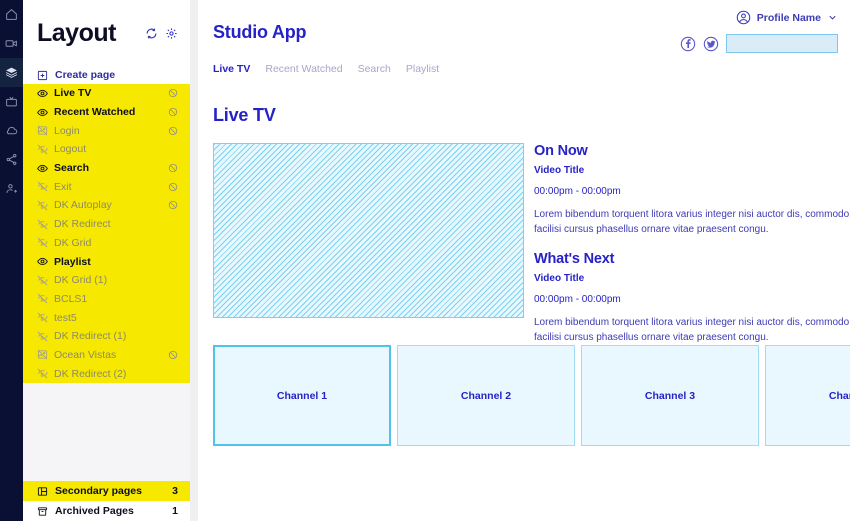 The width and height of the screenshot is (850, 521). What do you see at coordinates (151, 33) in the screenshot?
I see `refresh-icon` at bounding box center [151, 33].